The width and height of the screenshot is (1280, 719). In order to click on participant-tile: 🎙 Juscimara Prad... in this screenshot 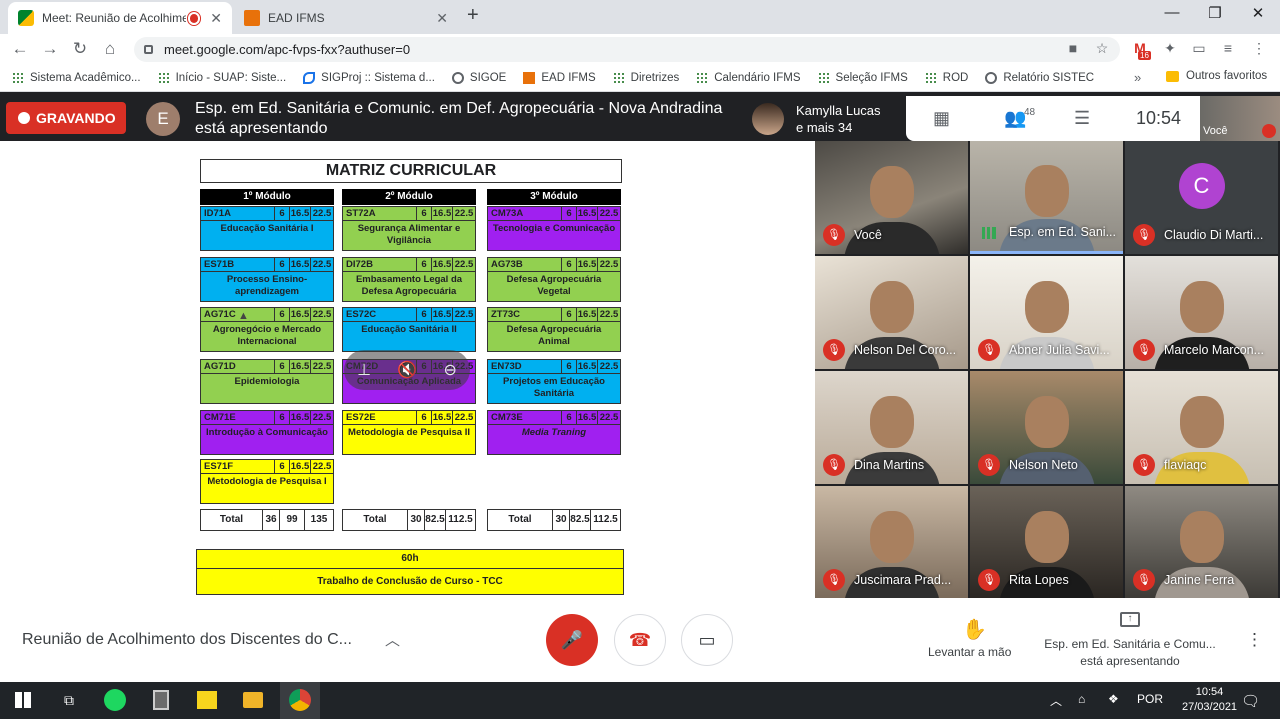, I will do `click(891, 542)`.